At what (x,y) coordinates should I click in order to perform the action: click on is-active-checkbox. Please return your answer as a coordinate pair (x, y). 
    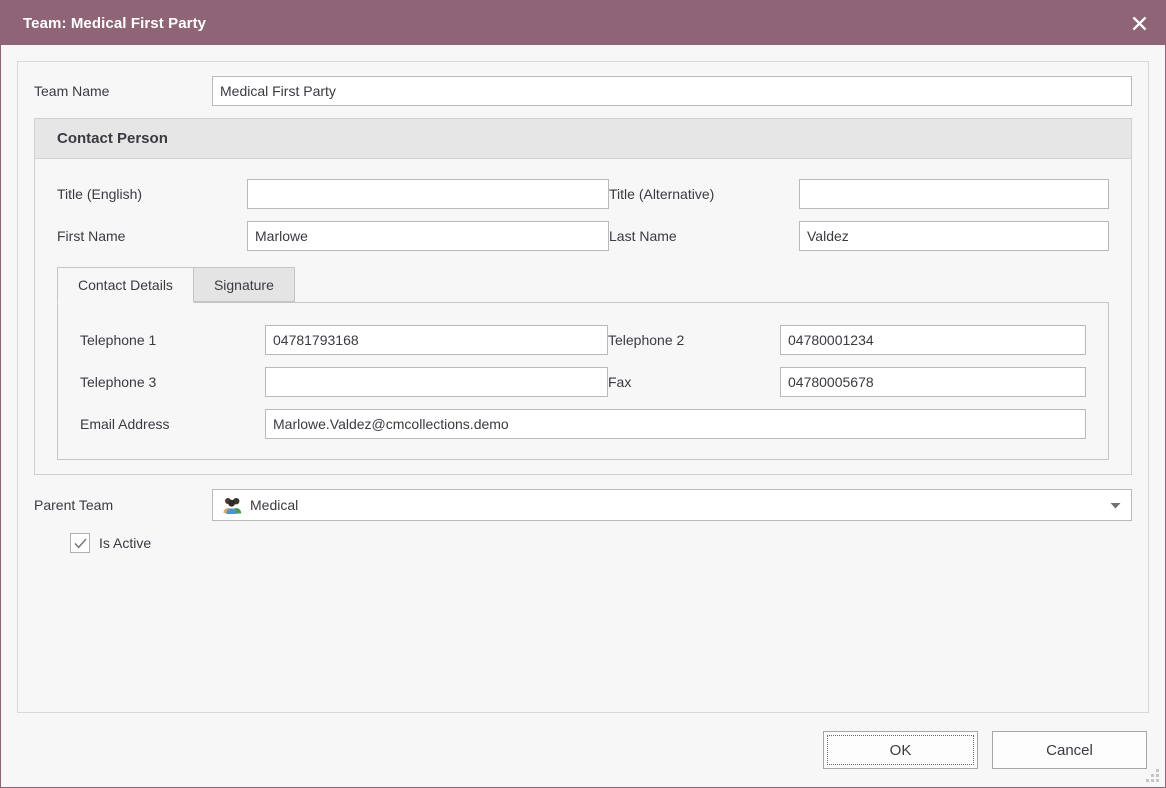
    Looking at the image, I should click on (80, 543).